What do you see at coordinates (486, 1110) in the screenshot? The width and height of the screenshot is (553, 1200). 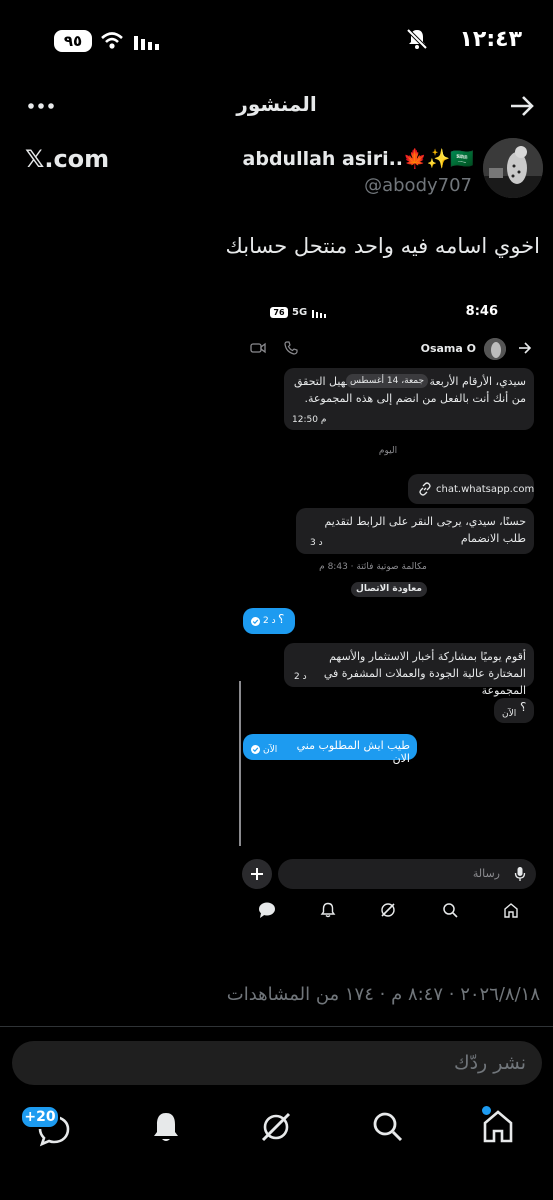 I see `home-unread-dot` at bounding box center [486, 1110].